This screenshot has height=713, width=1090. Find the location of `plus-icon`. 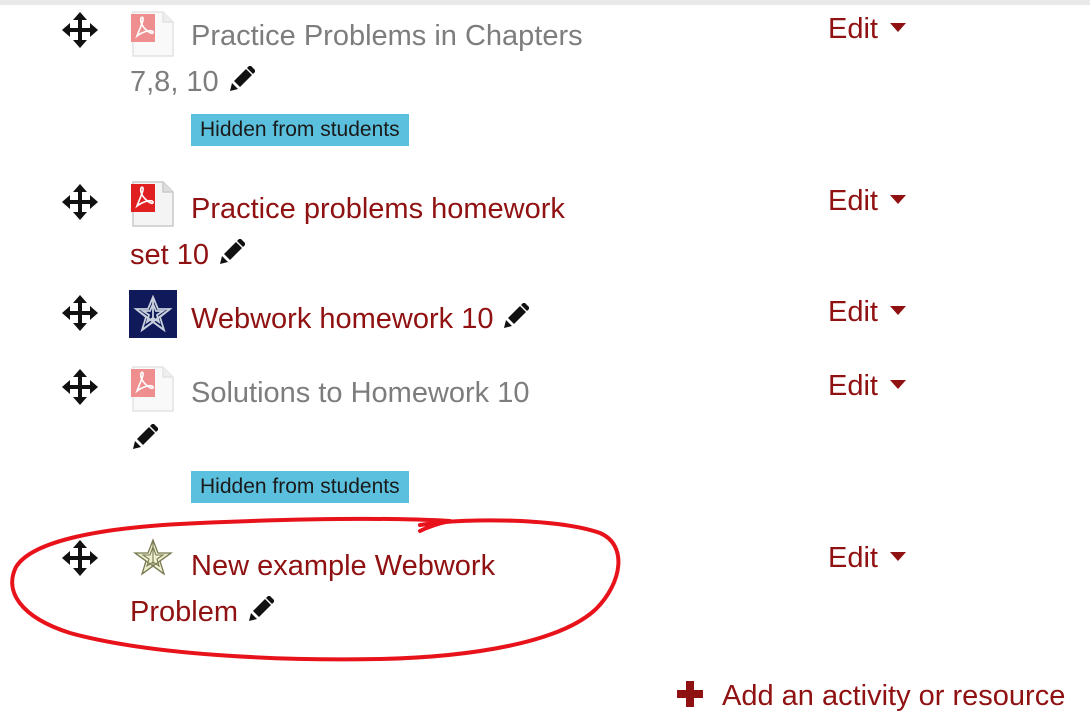

plus-icon is located at coordinates (690, 694).